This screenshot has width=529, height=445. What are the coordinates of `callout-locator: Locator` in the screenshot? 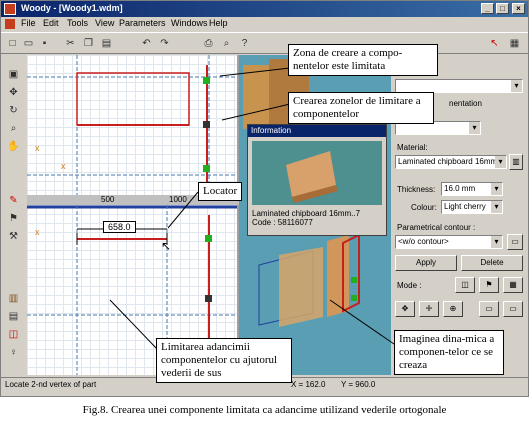 It's located at (220, 191).